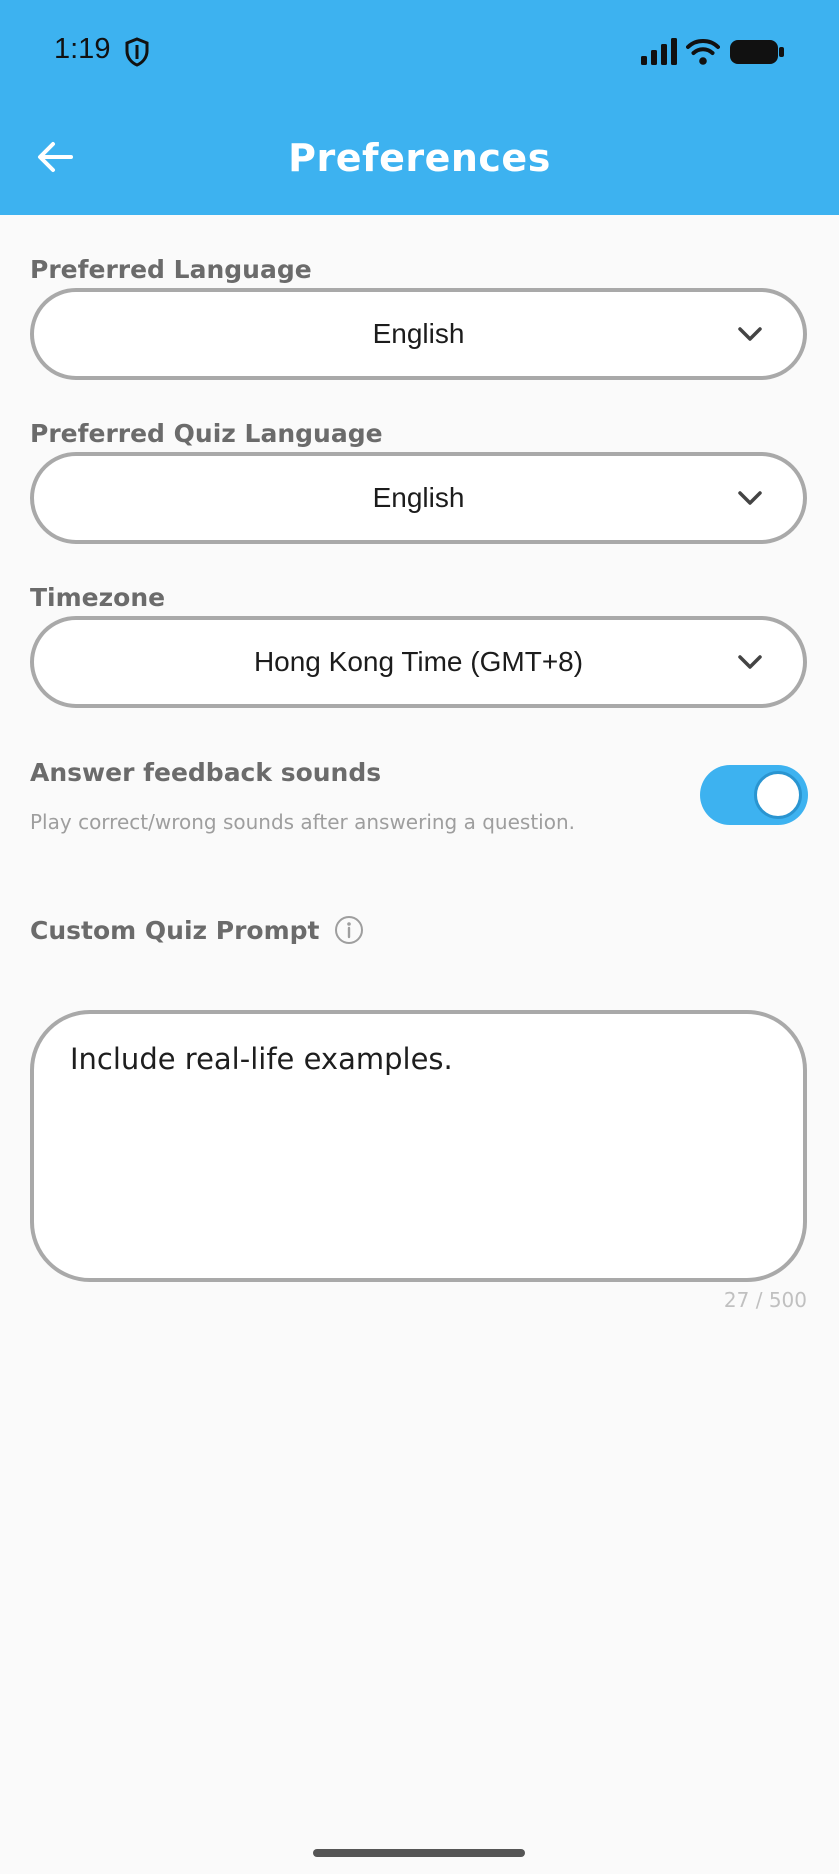 The height and width of the screenshot is (1874, 839). What do you see at coordinates (98, 597) in the screenshot?
I see `timezone-label: Timezone` at bounding box center [98, 597].